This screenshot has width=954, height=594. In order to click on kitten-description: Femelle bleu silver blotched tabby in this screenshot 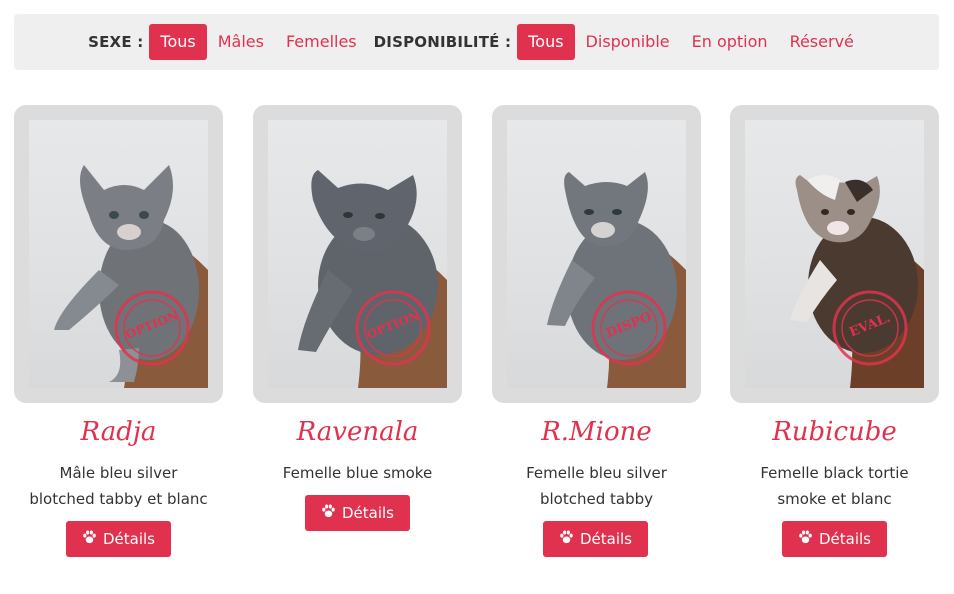, I will do `click(596, 486)`.